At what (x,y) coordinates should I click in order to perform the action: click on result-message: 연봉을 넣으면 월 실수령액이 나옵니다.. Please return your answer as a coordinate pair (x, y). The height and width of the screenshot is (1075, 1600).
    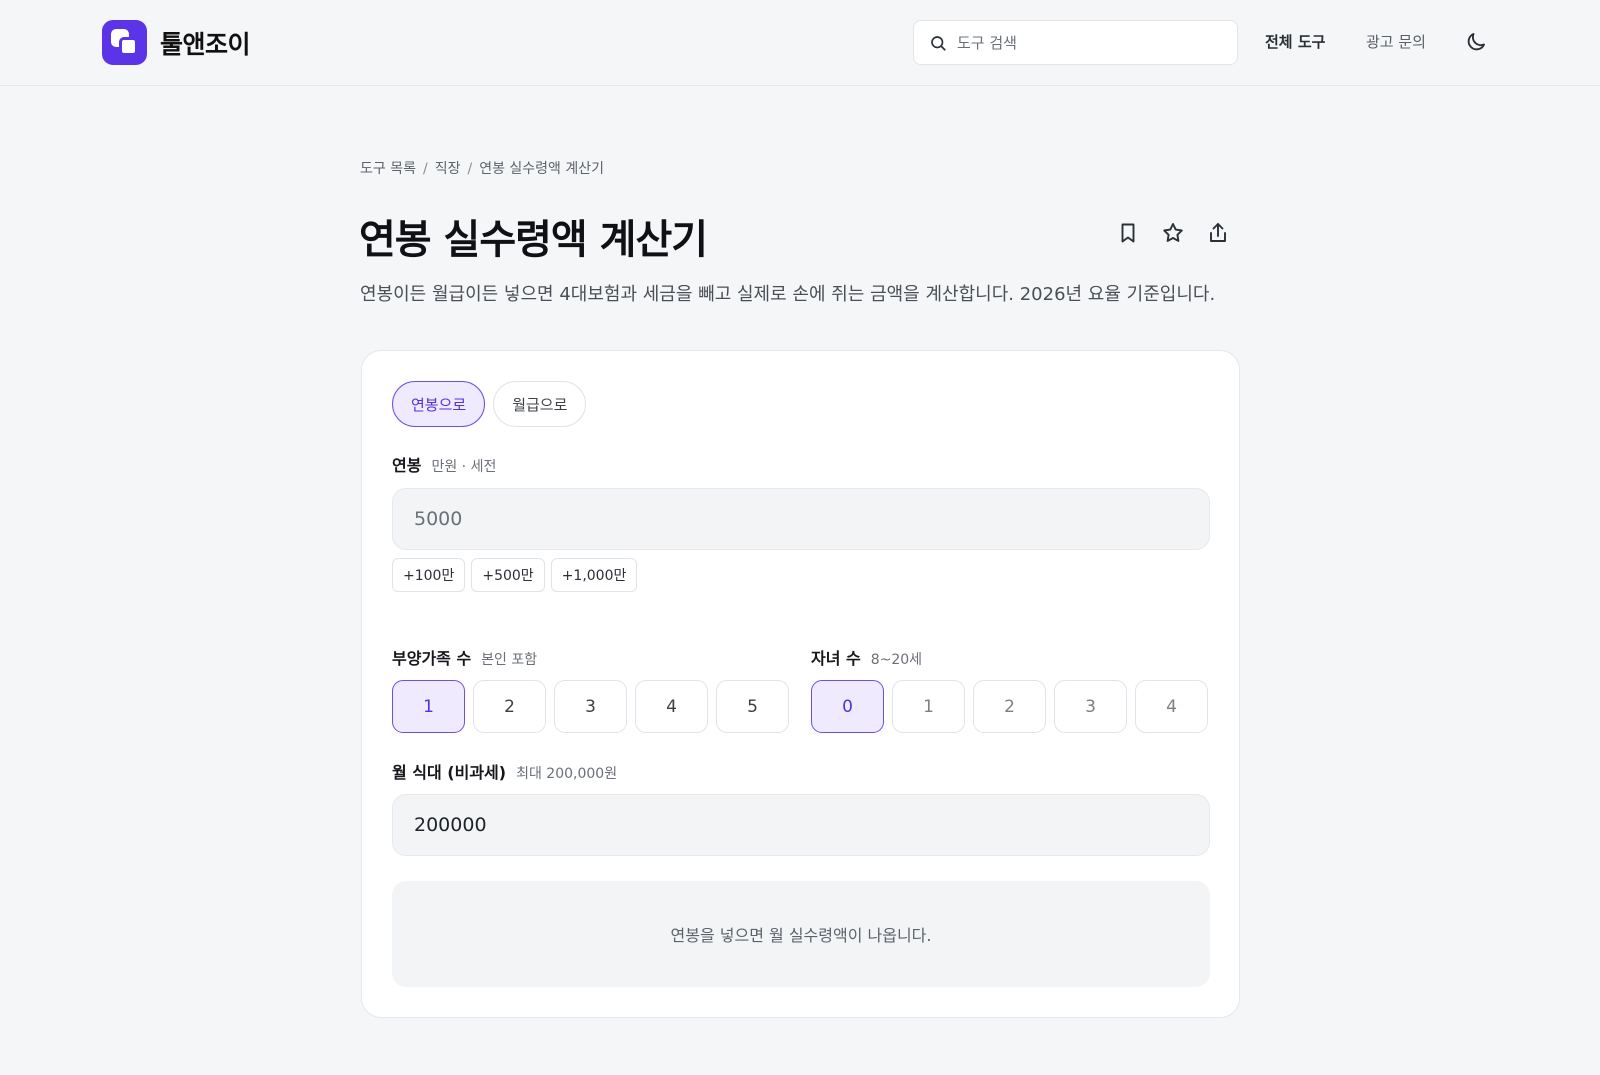
    Looking at the image, I should click on (801, 935).